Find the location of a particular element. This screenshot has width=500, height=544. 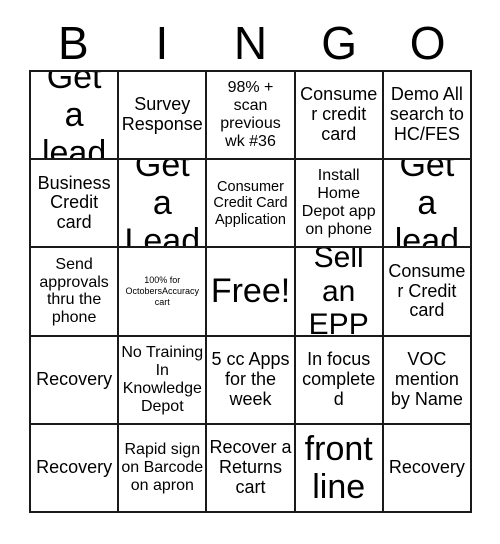

bingo-cell: Consumer Credit card is located at coordinates (427, 292).